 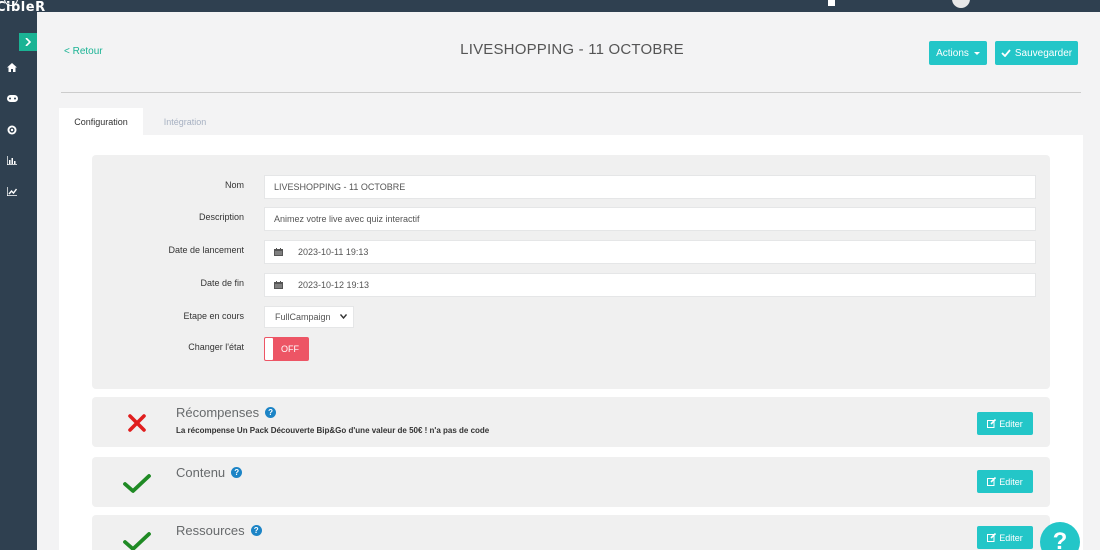 What do you see at coordinates (137, 423) in the screenshot?
I see `error-x-icon` at bounding box center [137, 423].